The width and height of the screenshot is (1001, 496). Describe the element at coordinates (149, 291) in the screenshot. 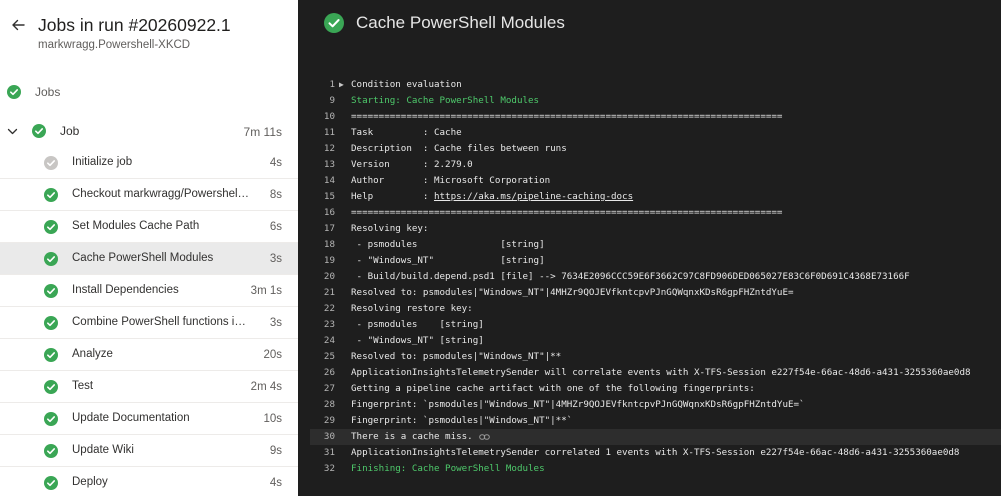

I see `step-row: Install Dependencies 3m 1s` at that location.